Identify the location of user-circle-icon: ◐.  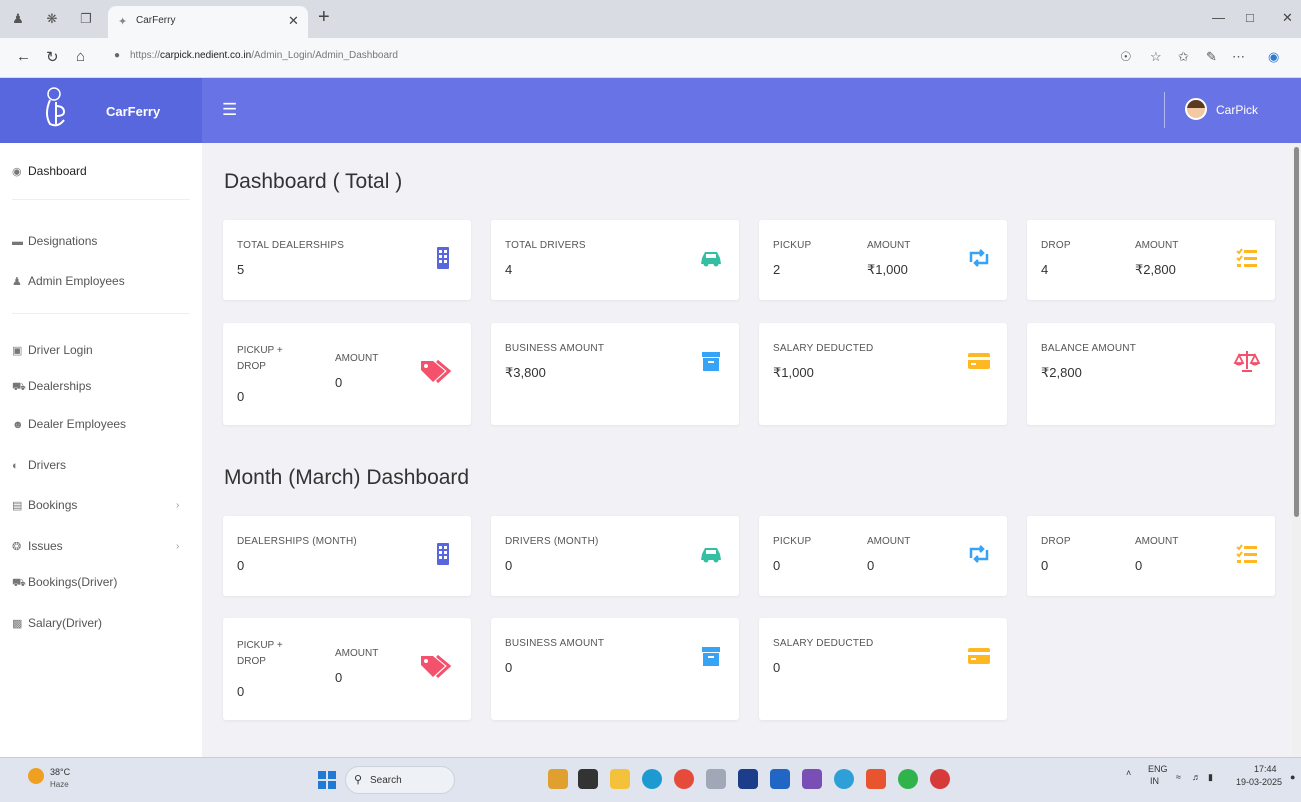
(15, 466).